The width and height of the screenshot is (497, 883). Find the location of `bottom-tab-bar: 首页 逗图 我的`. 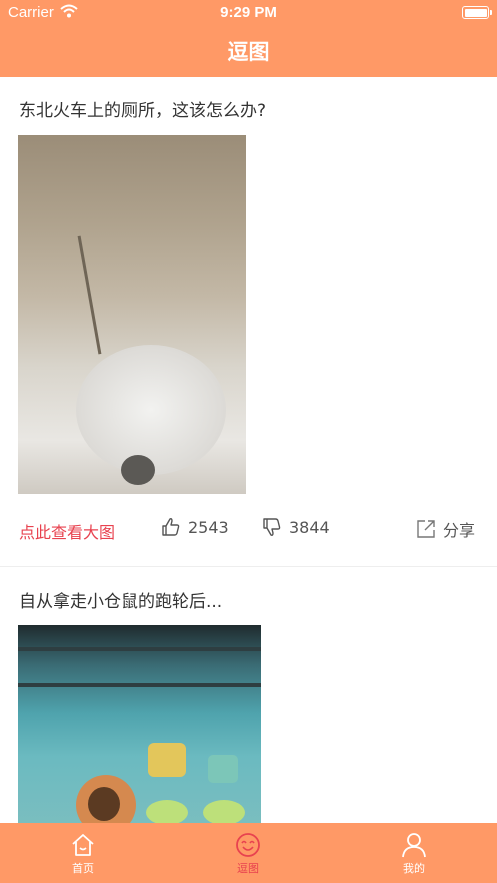

bottom-tab-bar: 首页 逗图 我的 is located at coordinates (248, 853).